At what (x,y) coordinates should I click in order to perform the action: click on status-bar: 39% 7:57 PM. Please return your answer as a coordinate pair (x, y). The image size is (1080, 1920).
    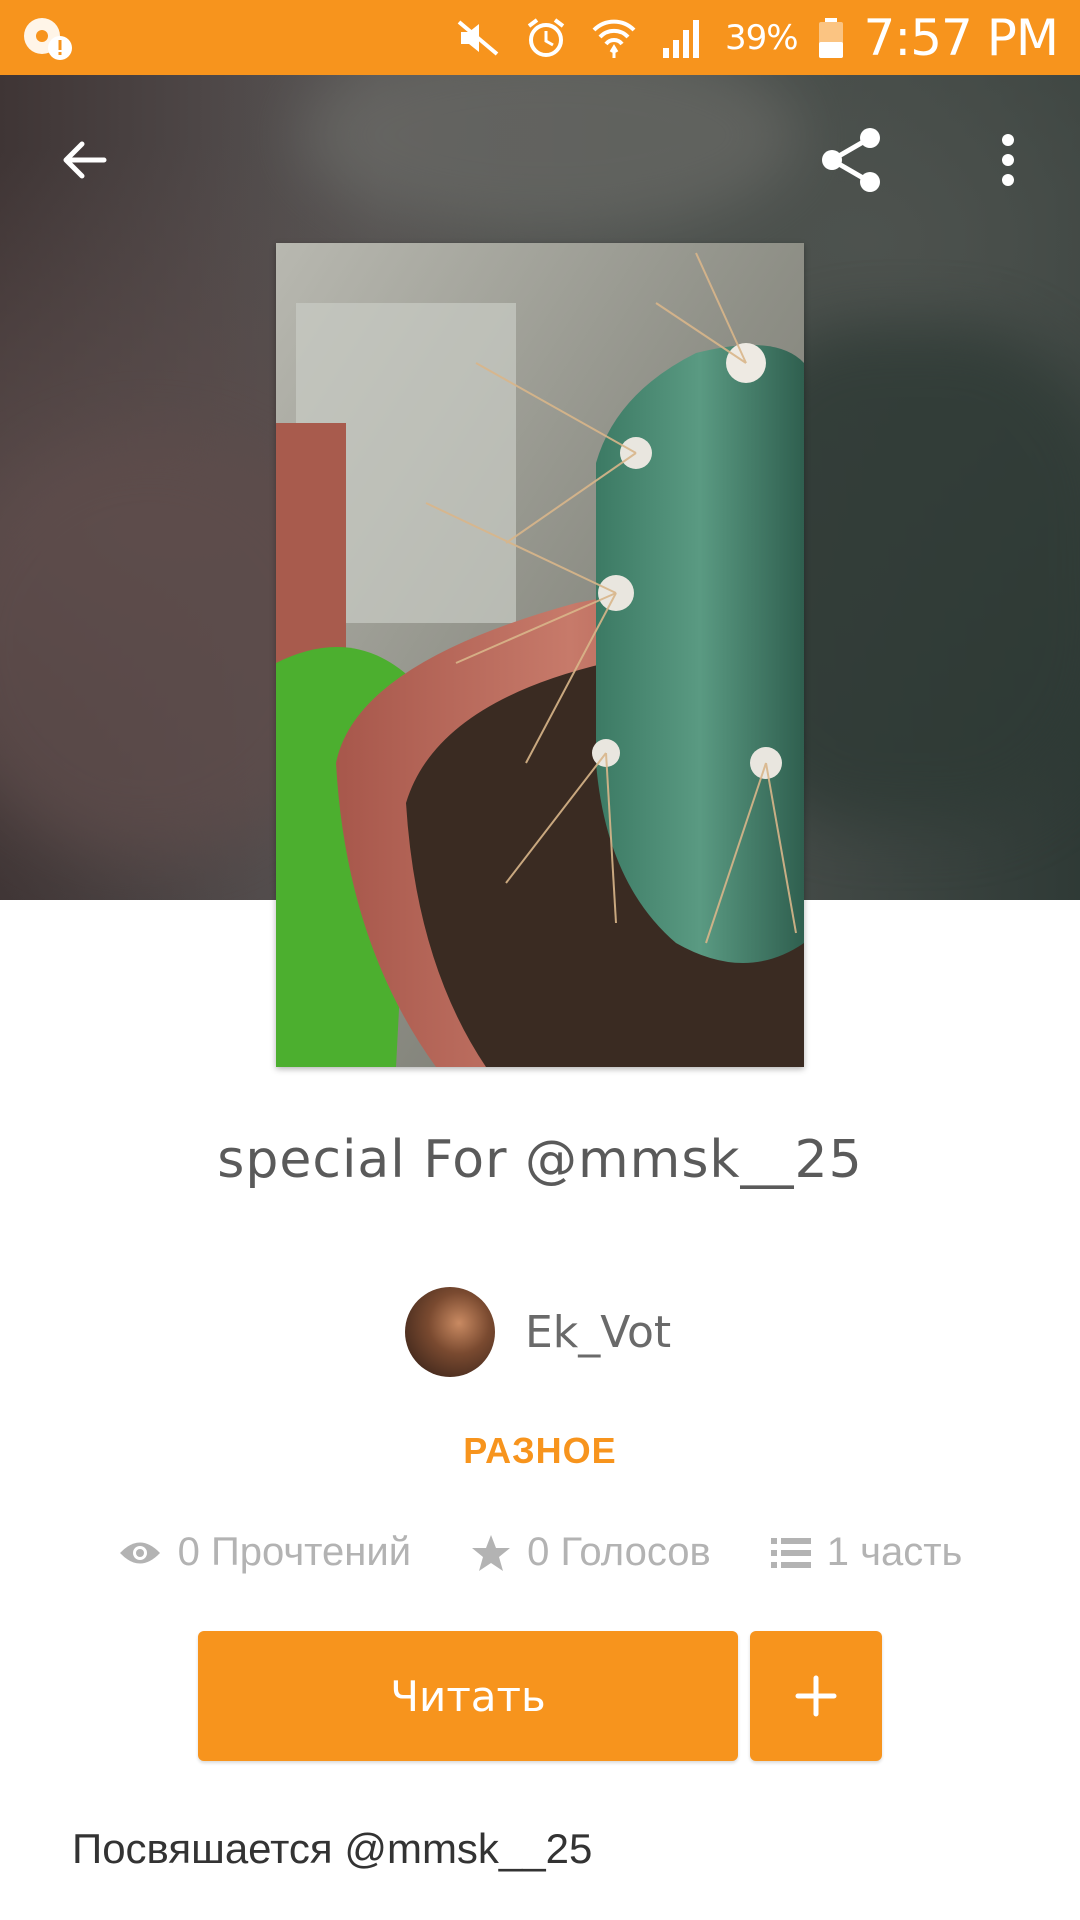
    Looking at the image, I should click on (540, 37).